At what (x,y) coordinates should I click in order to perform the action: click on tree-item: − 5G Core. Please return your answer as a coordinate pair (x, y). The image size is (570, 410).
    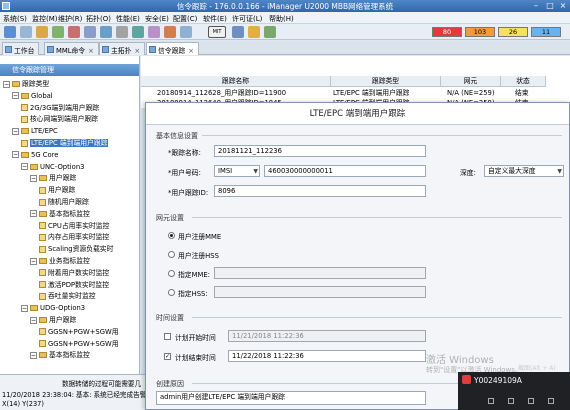
    Looking at the image, I should click on (35, 155).